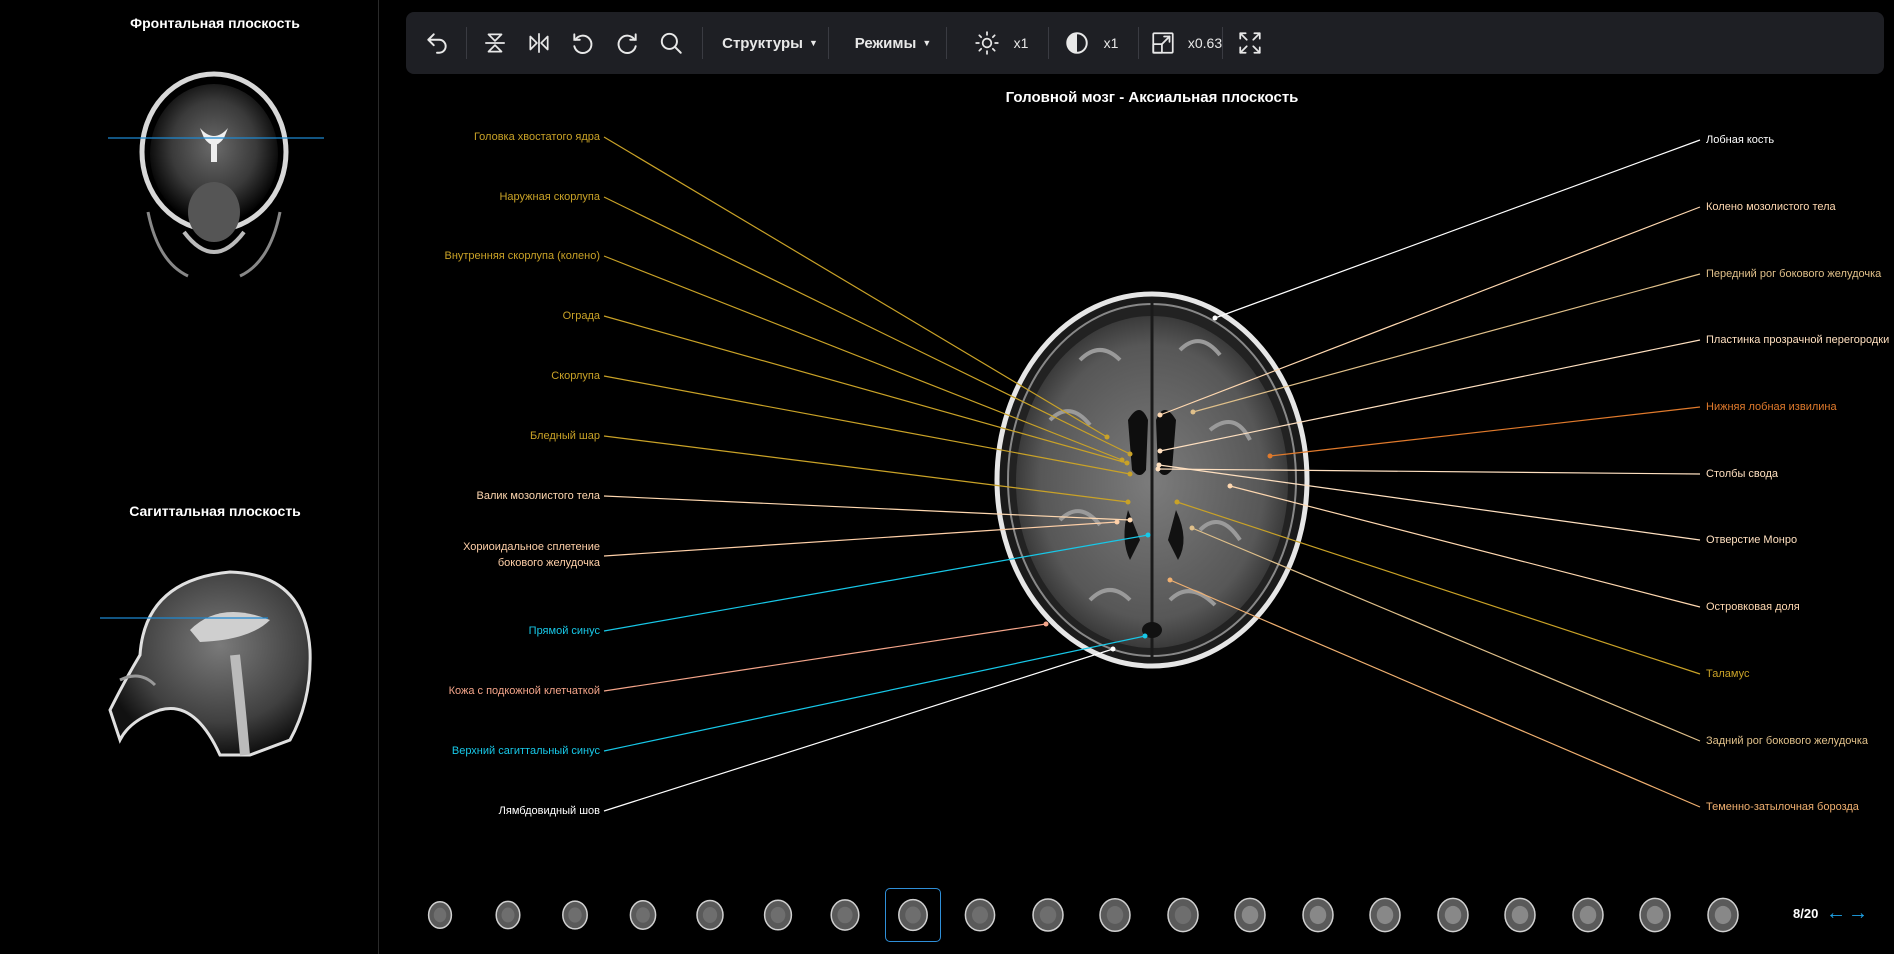 Image resolution: width=1894 pixels, height=954 pixels. I want to click on structure-label-right-10: Задний рог бокового желудочка, so click(1787, 741).